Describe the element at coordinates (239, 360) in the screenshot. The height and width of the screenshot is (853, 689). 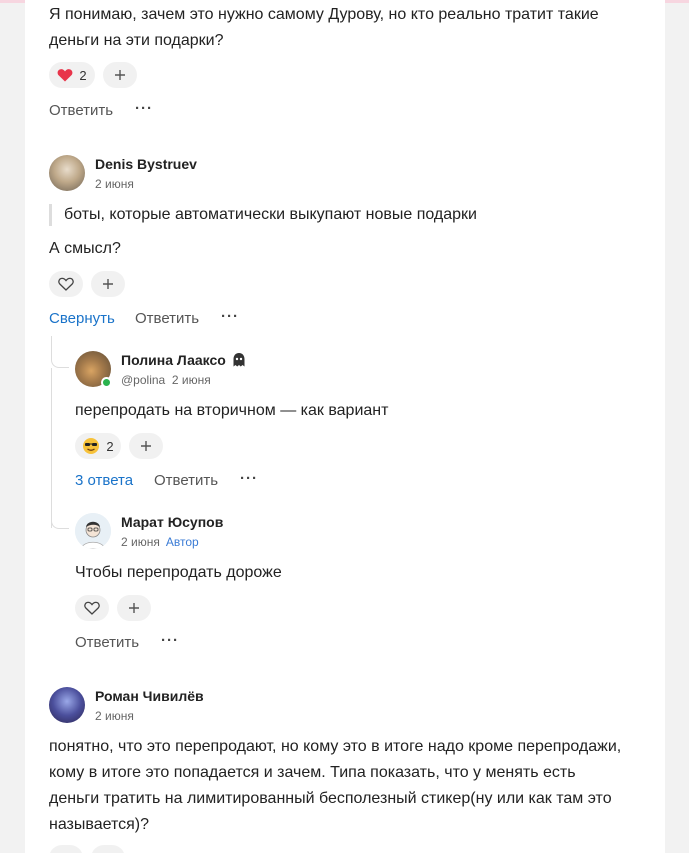
I see `ghost-icon` at that location.